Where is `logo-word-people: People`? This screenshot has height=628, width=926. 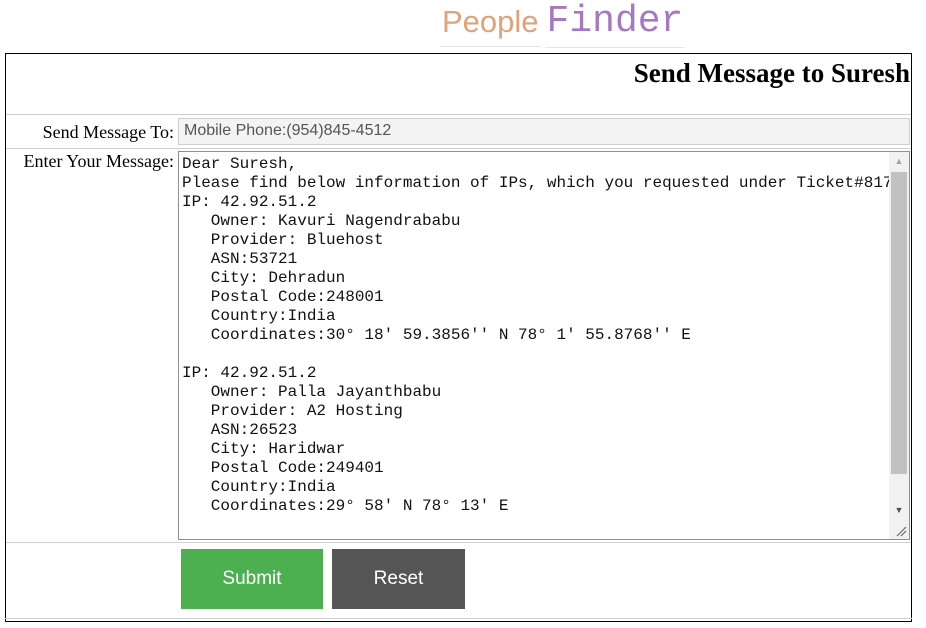 logo-word-people: People is located at coordinates (490, 25).